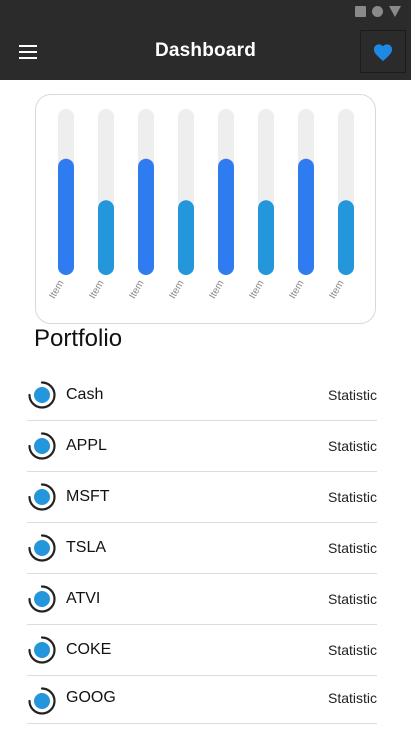  Describe the element at coordinates (202, 497) in the screenshot. I see `list-item: MSFT Statistic` at that location.